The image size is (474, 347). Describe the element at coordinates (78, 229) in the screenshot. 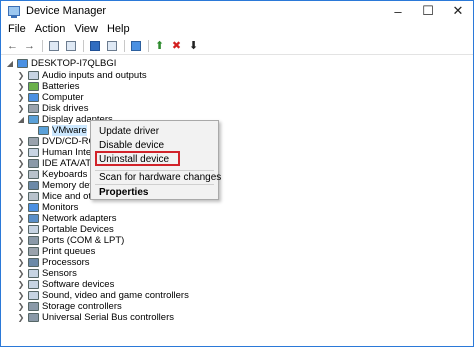

I see `tree-item-label: Portable Devices` at that location.